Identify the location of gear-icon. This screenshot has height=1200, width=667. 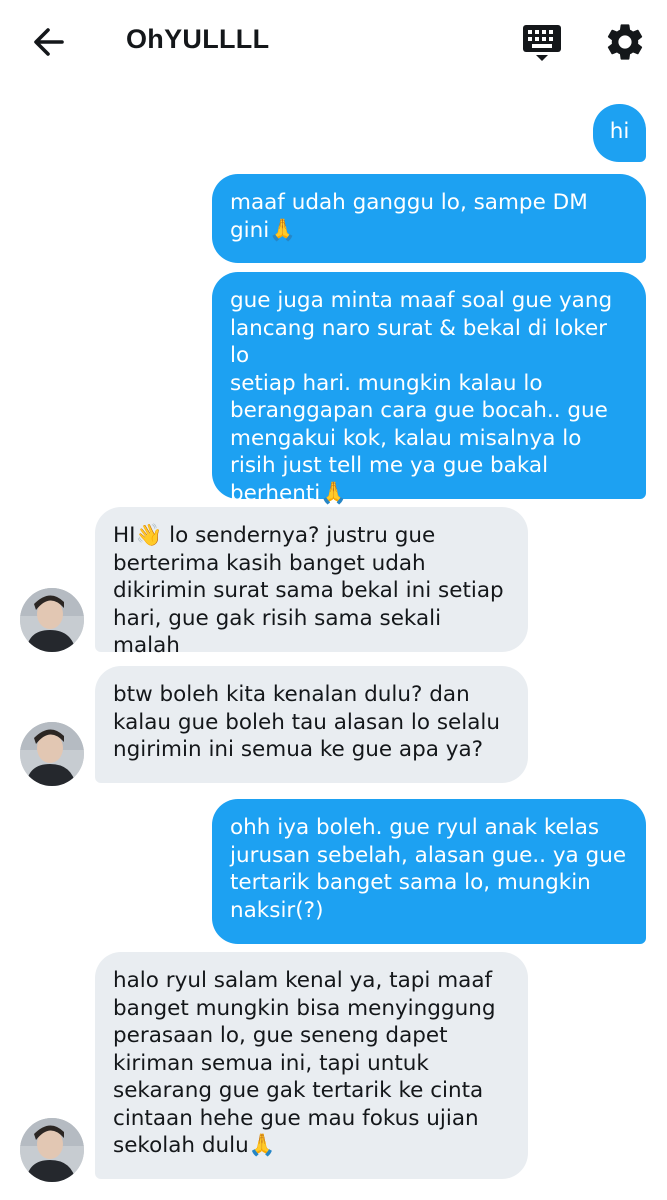
(625, 42).